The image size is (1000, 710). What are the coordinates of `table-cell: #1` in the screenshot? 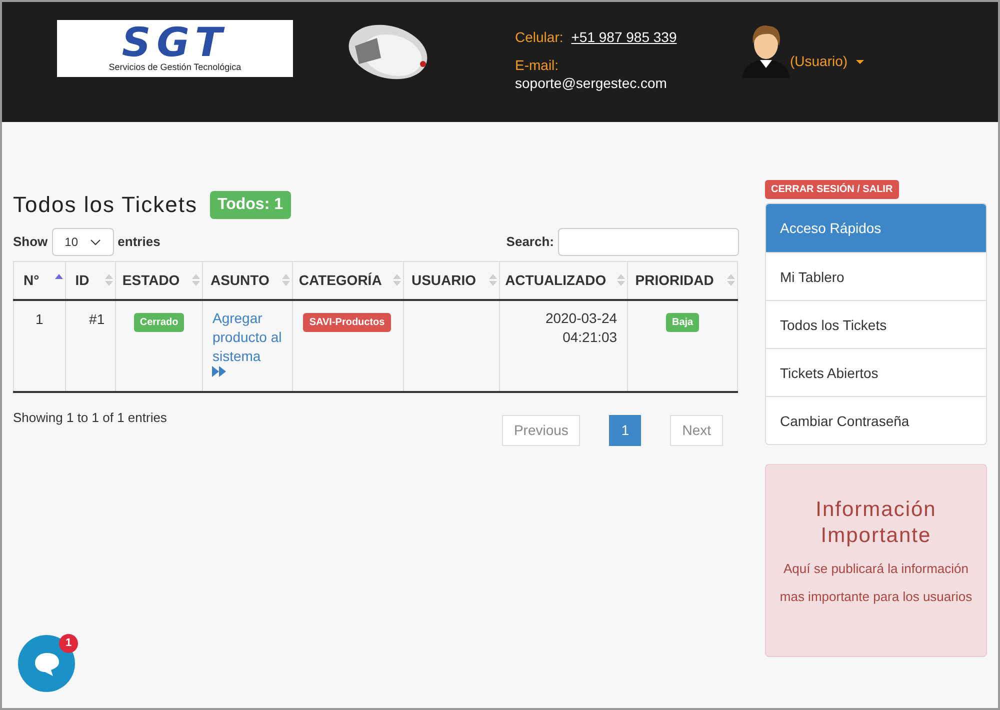 It's located at (97, 318).